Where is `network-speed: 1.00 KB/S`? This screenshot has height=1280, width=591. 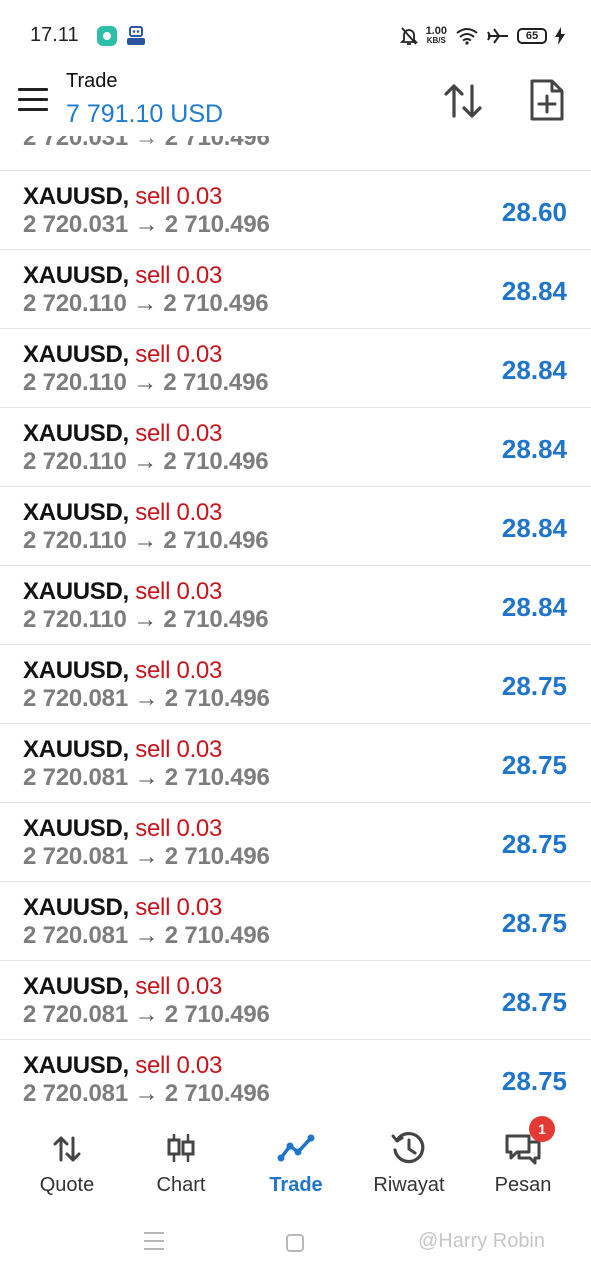
network-speed: 1.00 KB/S is located at coordinates (436, 36).